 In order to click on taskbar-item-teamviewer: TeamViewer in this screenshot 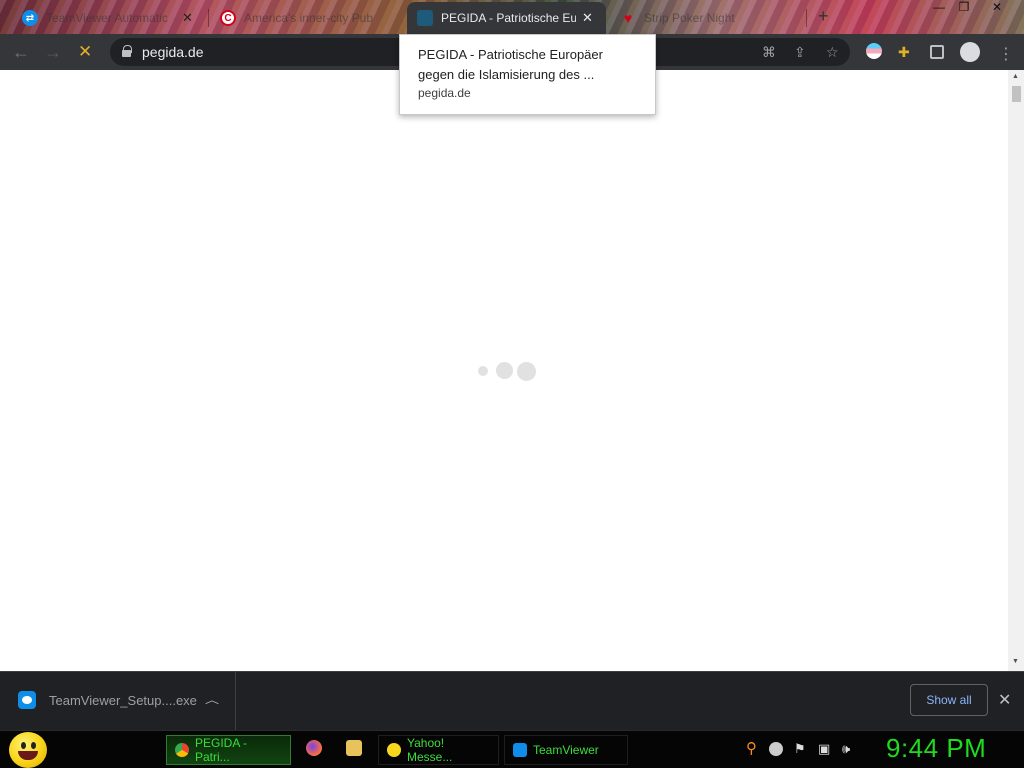, I will do `click(566, 750)`.